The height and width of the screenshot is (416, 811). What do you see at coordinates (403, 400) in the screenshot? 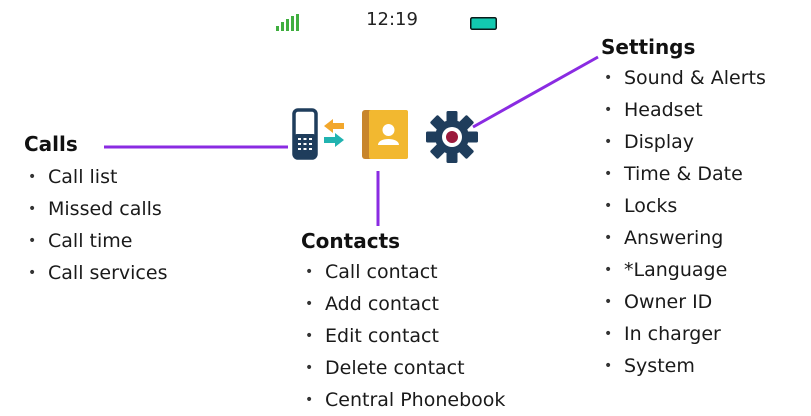
I see `list-item: Central Phonebook` at bounding box center [403, 400].